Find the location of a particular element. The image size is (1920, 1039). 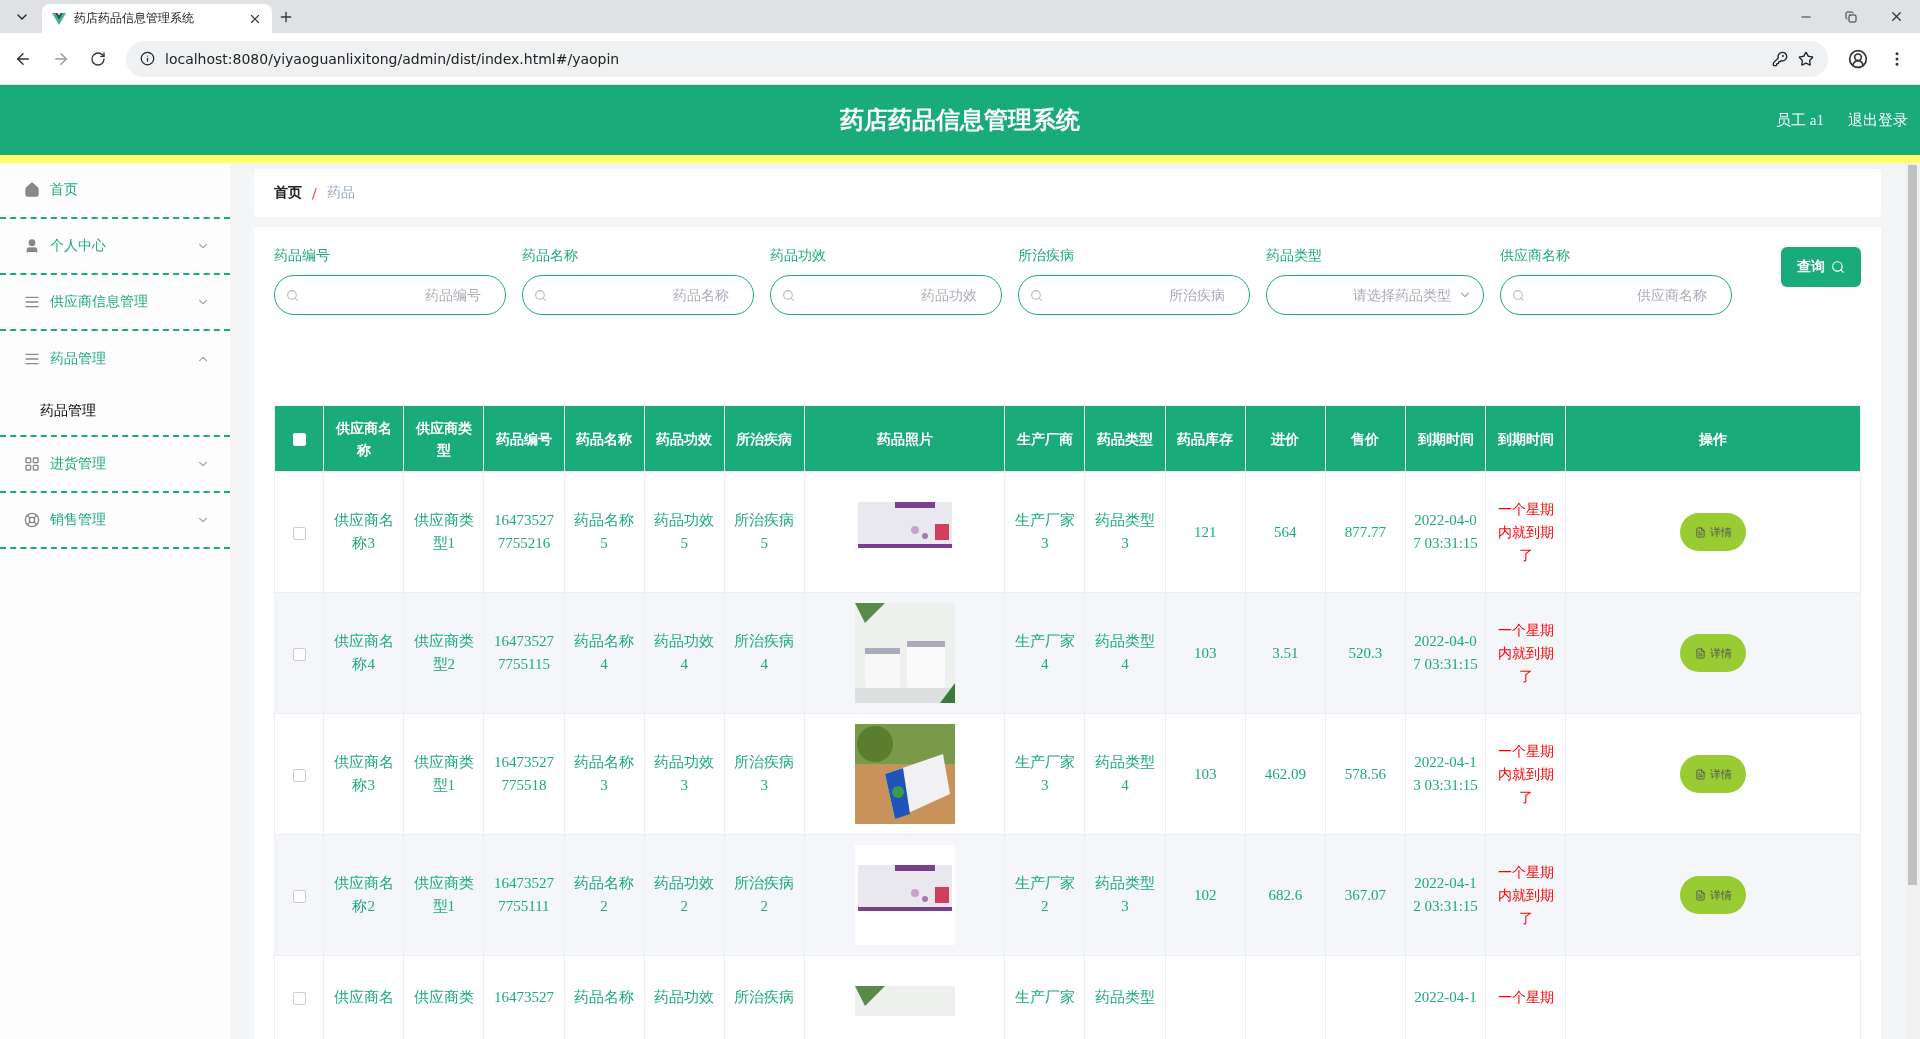

table-cell-text: 供应商名 is located at coordinates (363, 997).